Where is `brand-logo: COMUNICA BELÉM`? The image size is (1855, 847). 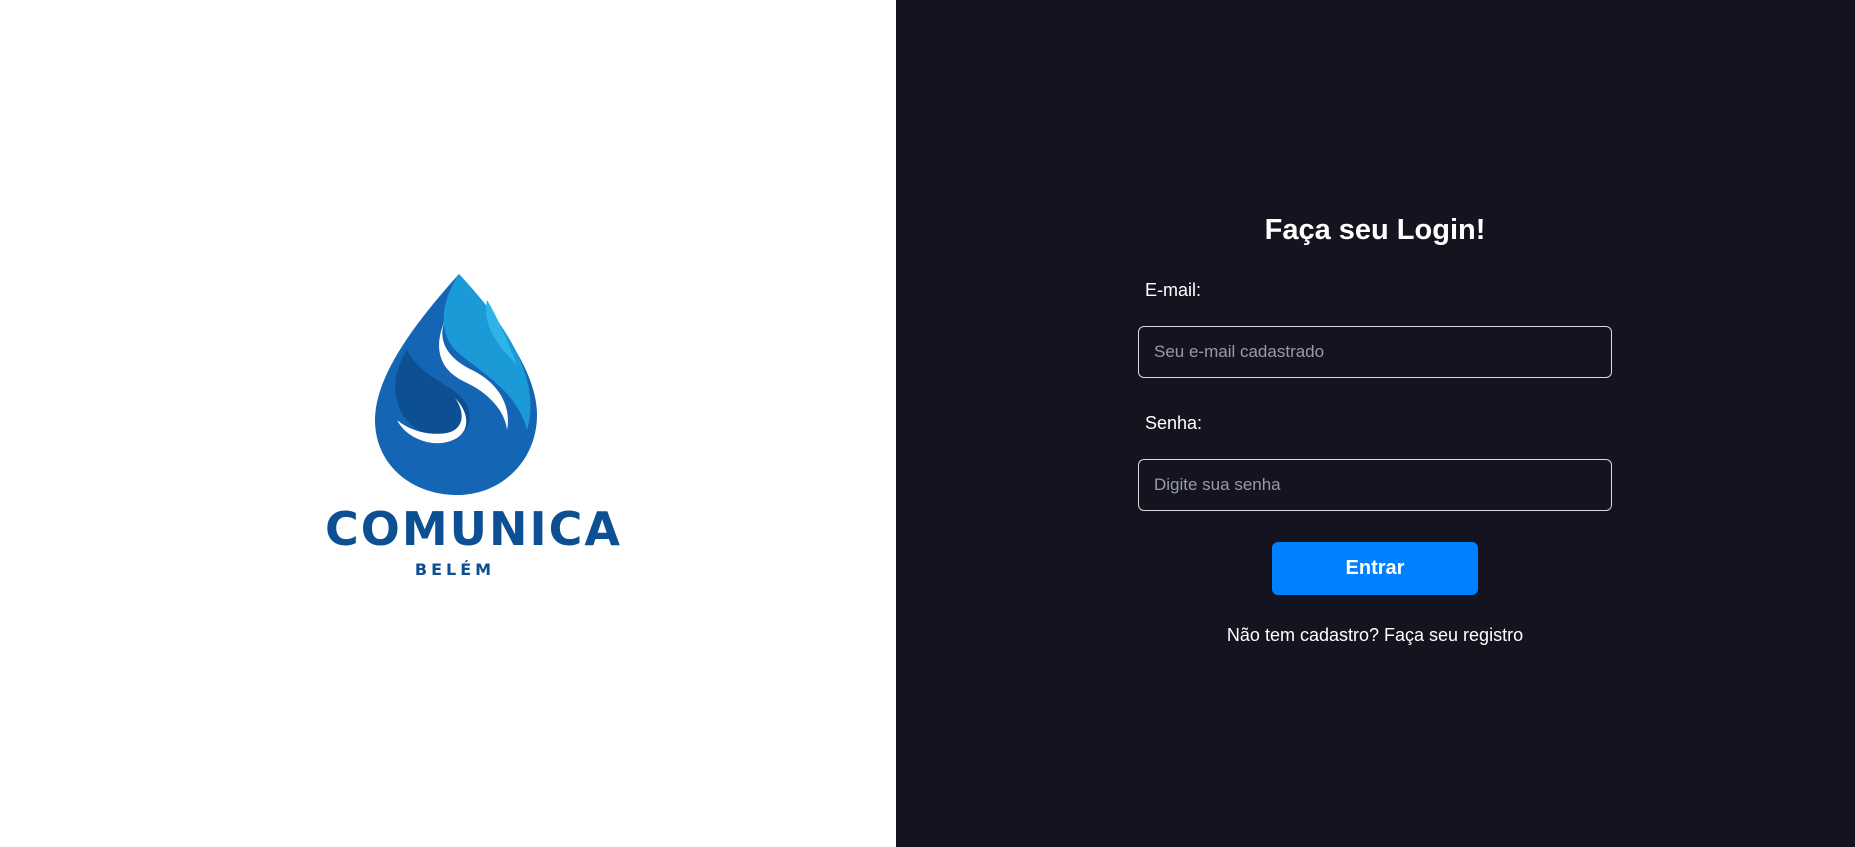 brand-logo: COMUNICA BELÉM is located at coordinates (473, 430).